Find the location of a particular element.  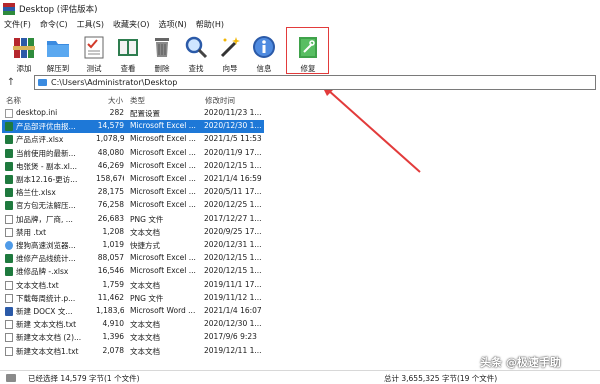

drive-status-icon is located at coordinates (11, 377).